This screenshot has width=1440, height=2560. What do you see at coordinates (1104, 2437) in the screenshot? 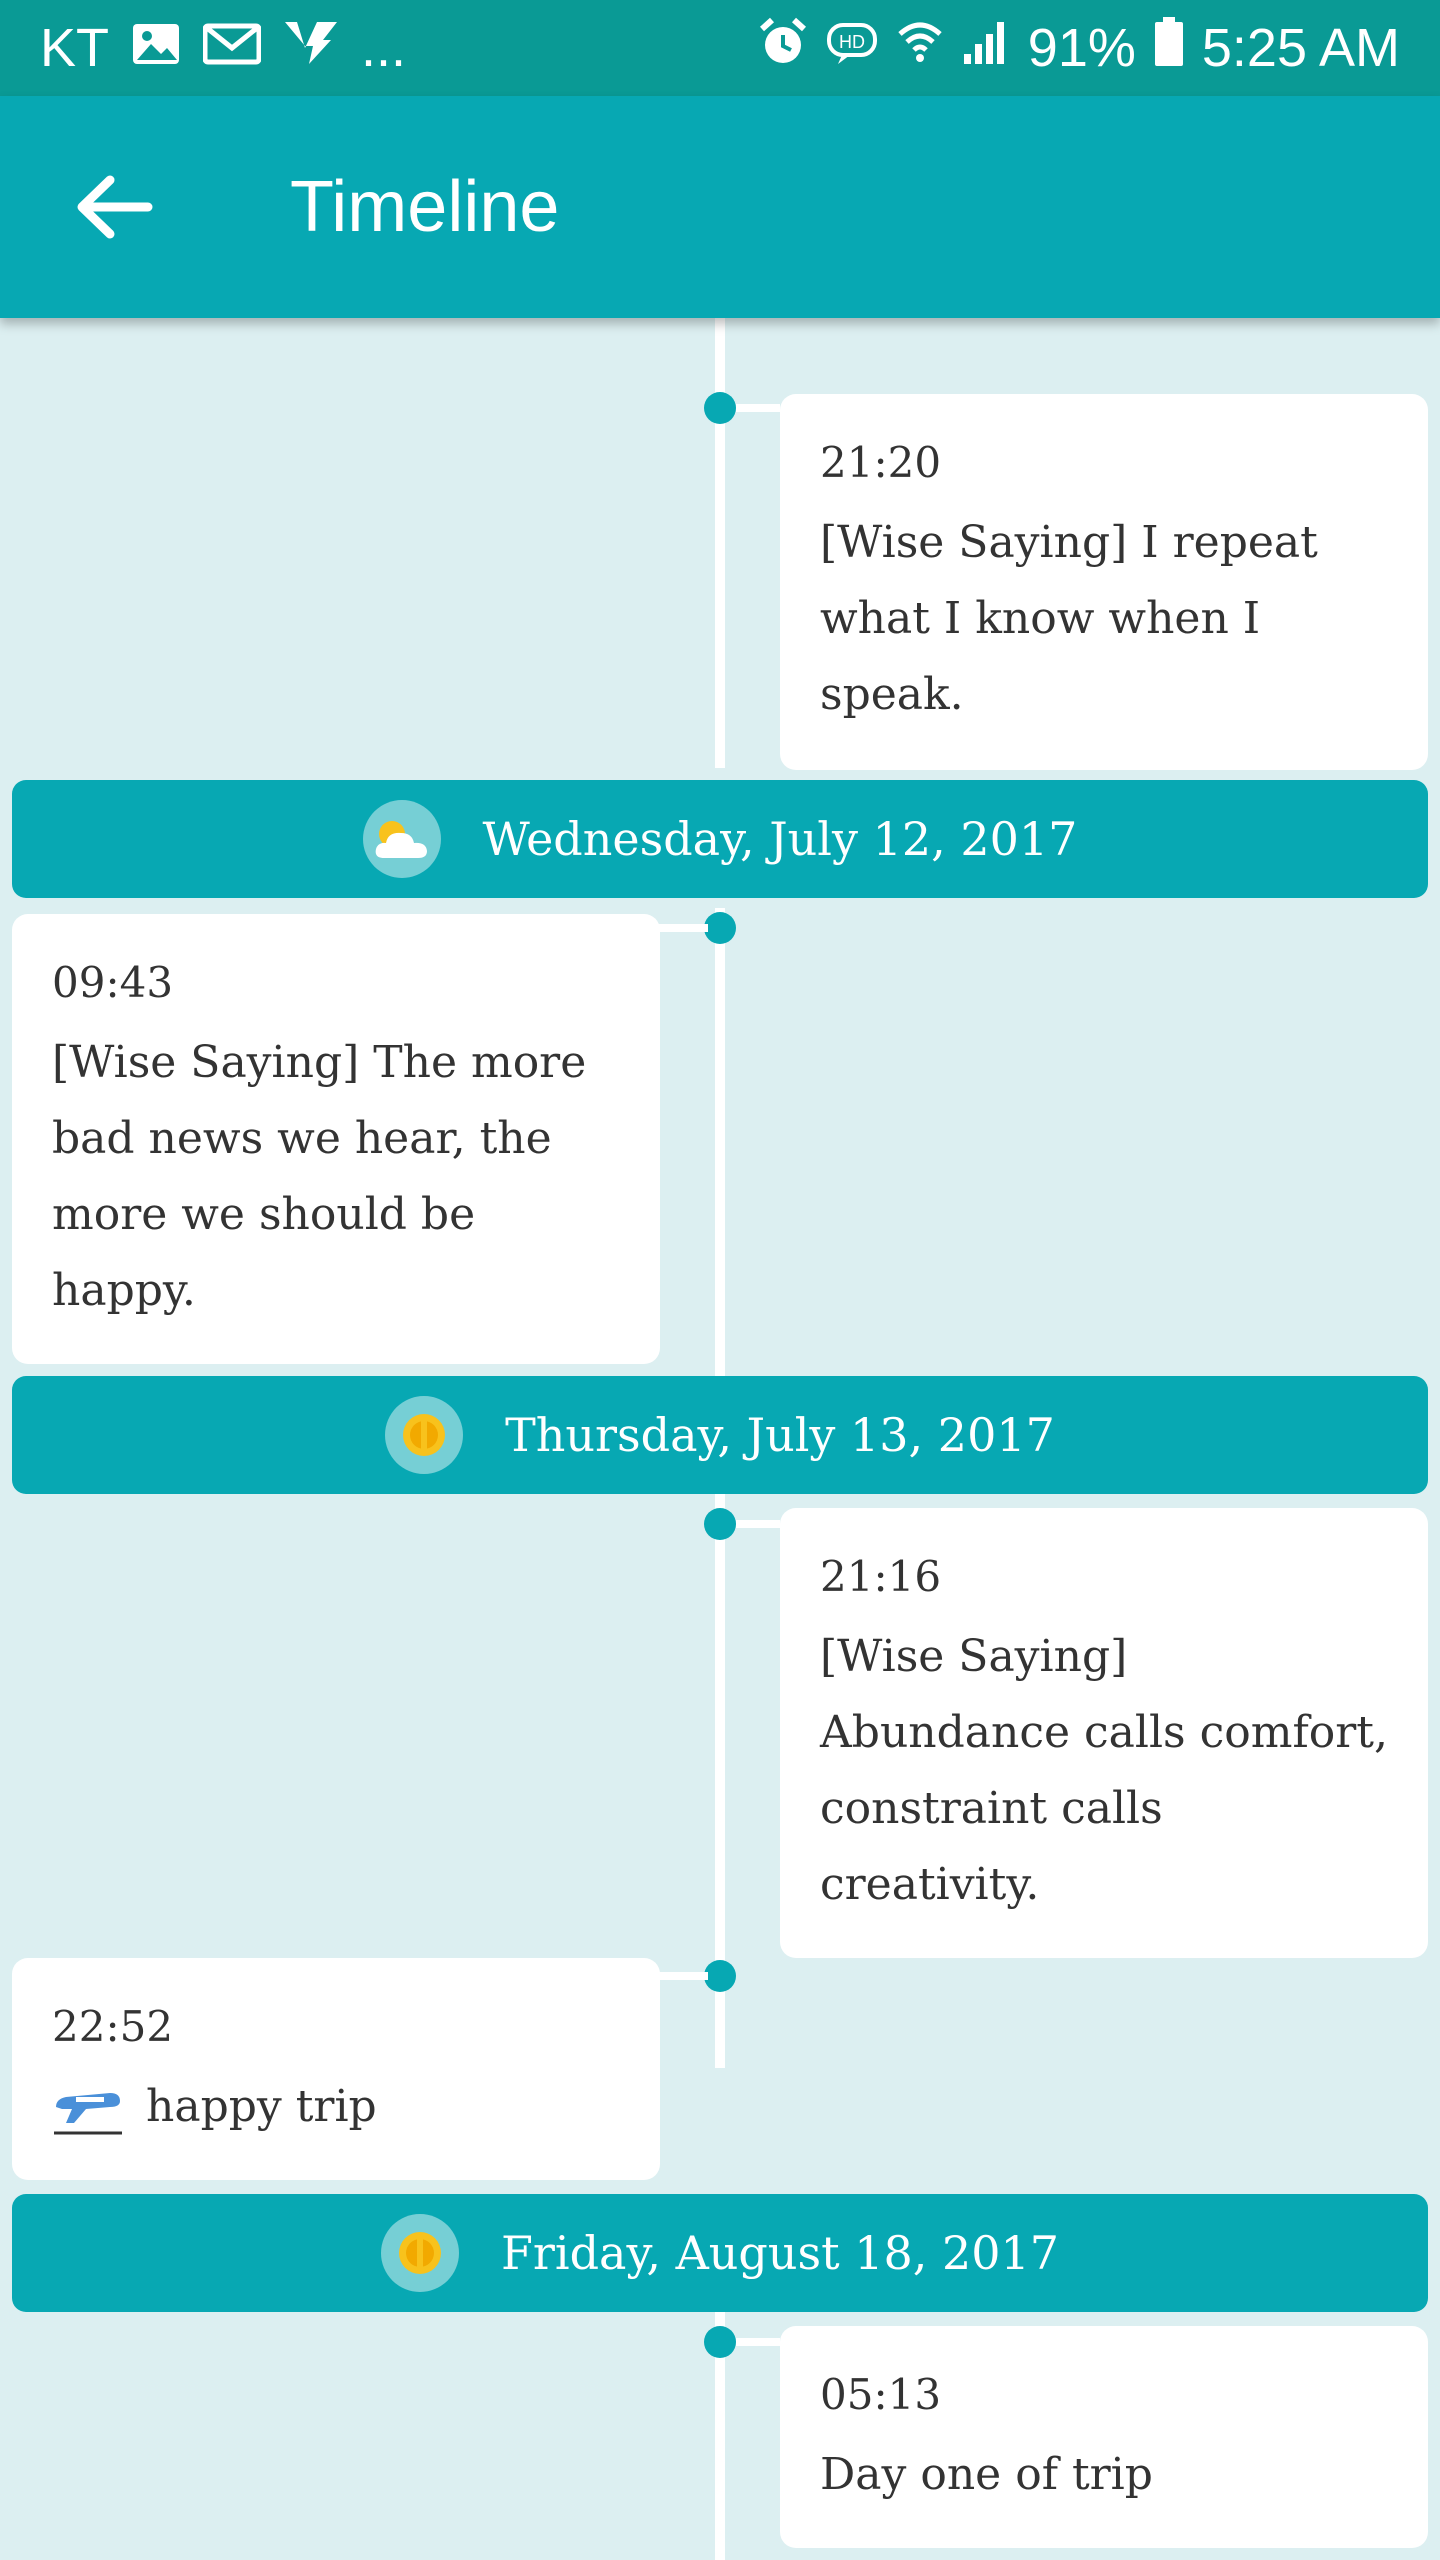
I see `entry-card: 05:13 Day one of trip` at bounding box center [1104, 2437].